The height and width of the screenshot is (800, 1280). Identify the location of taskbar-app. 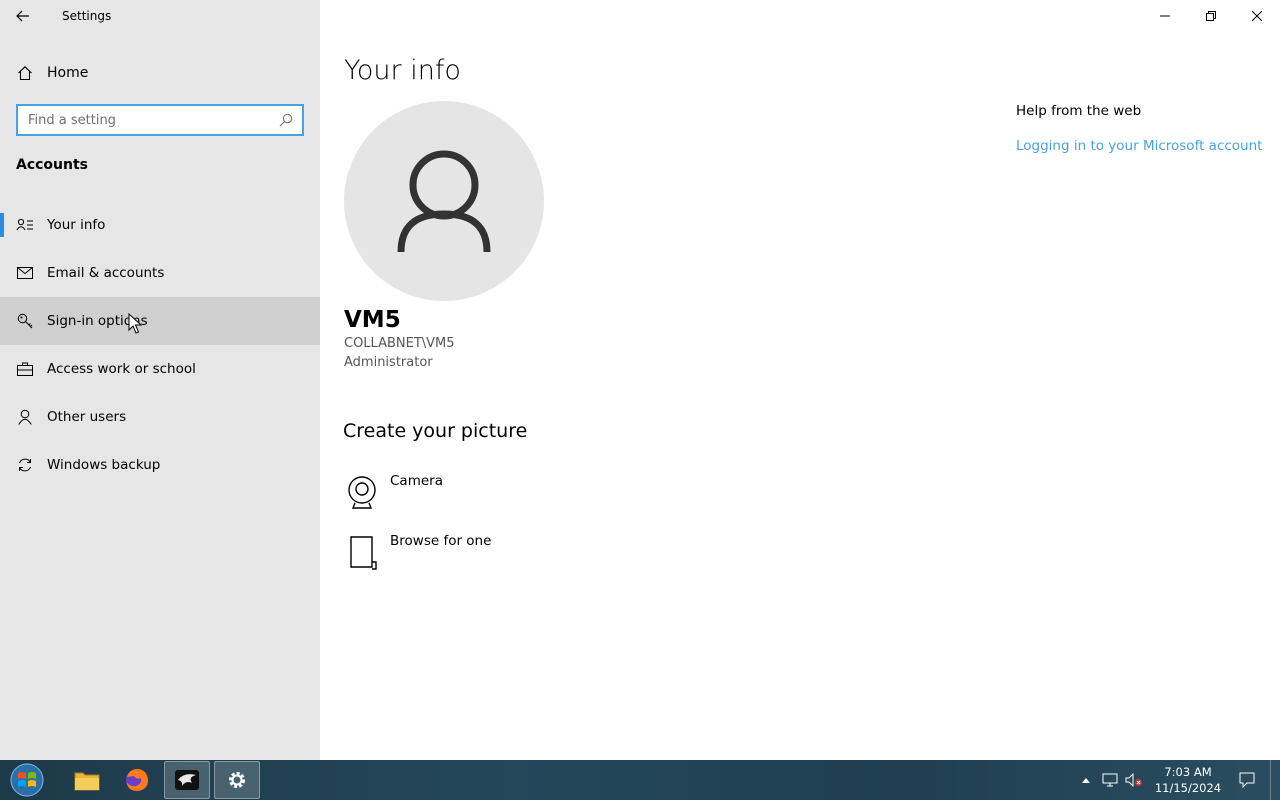
(187, 780).